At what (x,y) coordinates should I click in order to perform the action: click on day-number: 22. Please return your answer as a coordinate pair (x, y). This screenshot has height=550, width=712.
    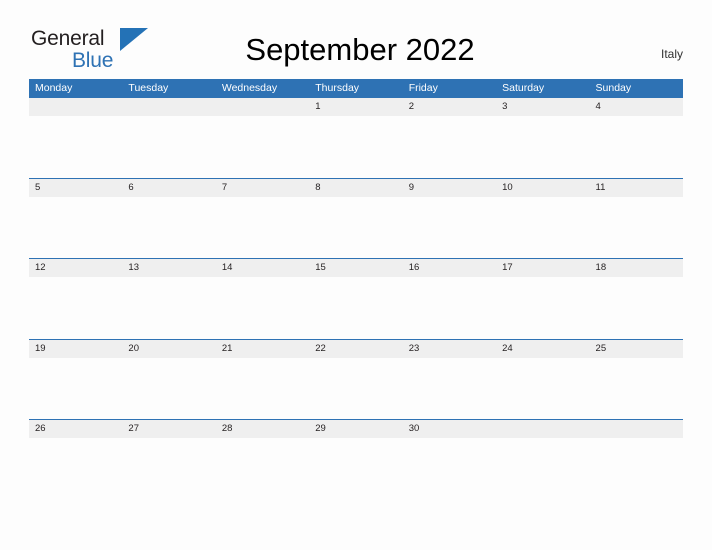
    Looking at the image, I should click on (355, 349).